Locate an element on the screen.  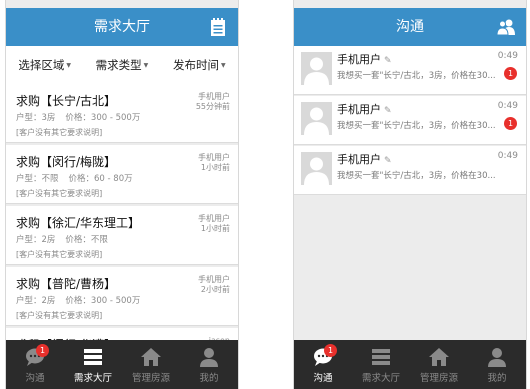
filter-bar: 选择区域 ▼ 需求类型 ▼ 发布时间 ▼ is located at coordinates (122, 65).